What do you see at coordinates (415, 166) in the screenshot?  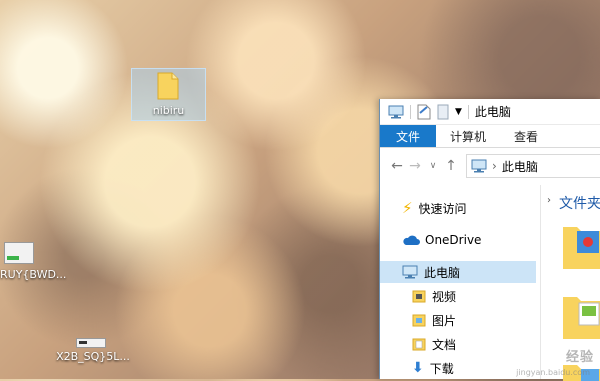 I see `forward-arrow-icon: →` at bounding box center [415, 166].